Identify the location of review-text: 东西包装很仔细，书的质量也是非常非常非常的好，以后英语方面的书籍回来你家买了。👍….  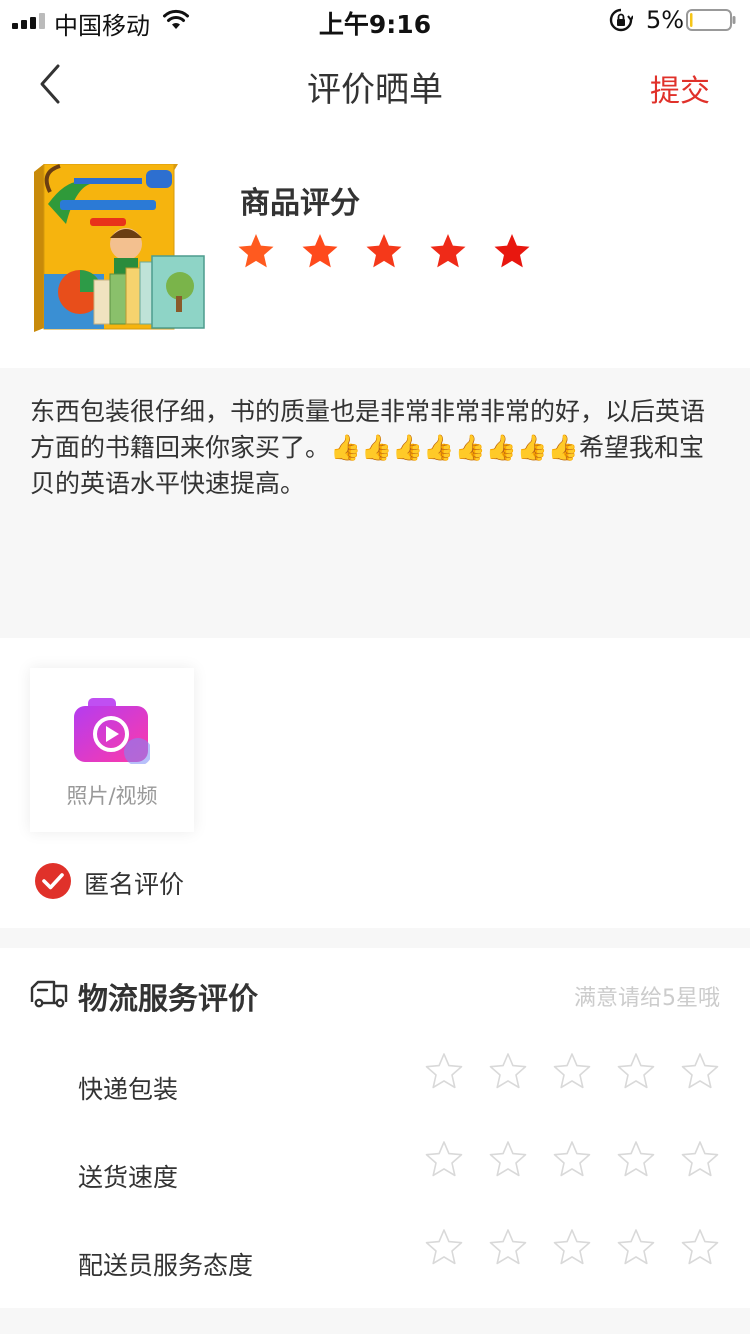
(376, 448).